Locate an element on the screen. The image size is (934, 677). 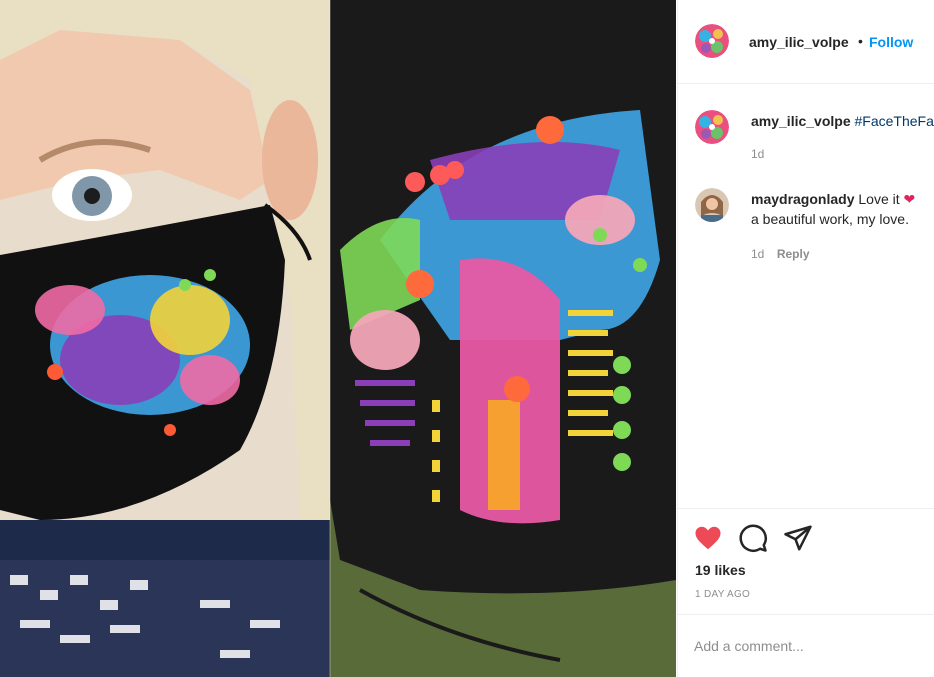
follow-button: Follow is located at coordinates (891, 42).